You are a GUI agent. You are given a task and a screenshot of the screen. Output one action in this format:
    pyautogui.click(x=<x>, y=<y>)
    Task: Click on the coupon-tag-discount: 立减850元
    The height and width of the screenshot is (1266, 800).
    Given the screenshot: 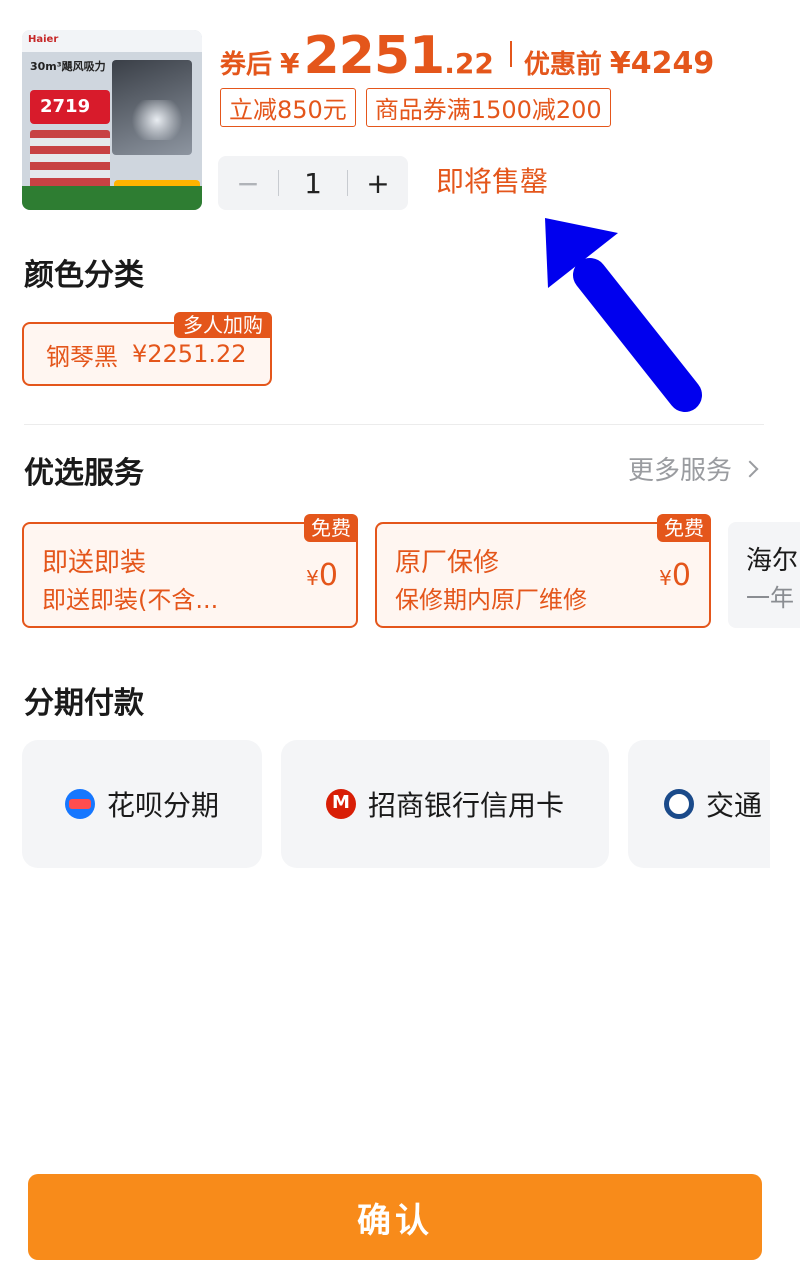 What is the action you would take?
    pyautogui.click(x=288, y=107)
    